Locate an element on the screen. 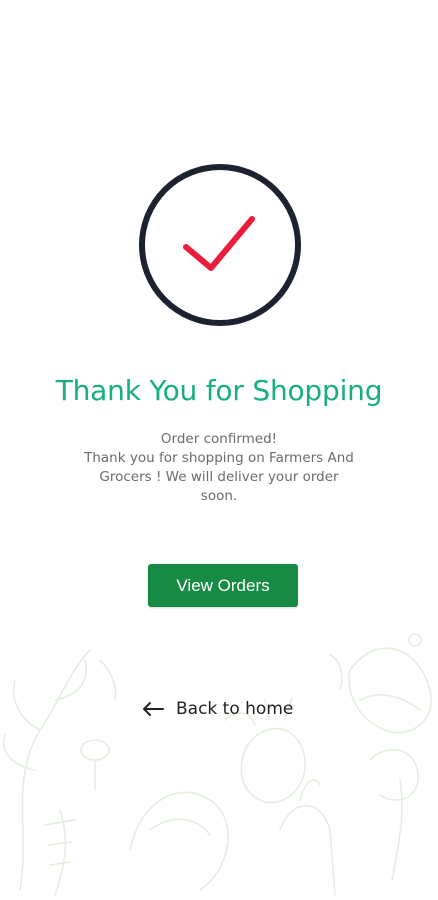 Image resolution: width=438 pixels, height=900 pixels. message-line: Order confirmed! is located at coordinates (219, 439).